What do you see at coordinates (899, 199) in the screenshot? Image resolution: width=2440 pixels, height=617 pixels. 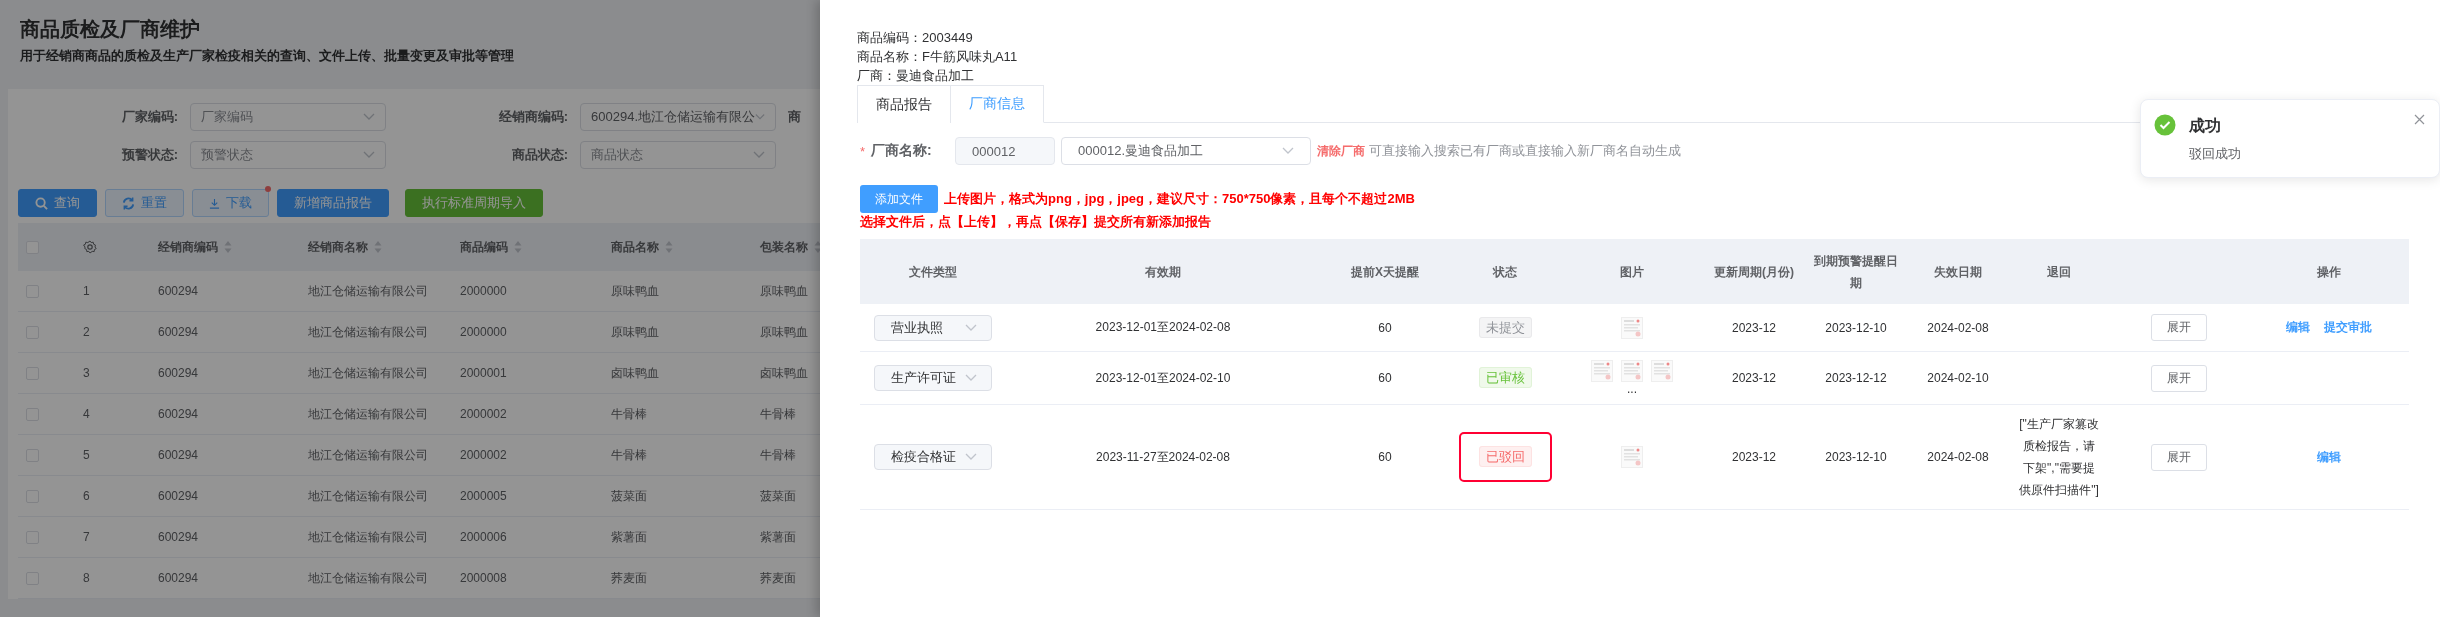 I see `add-file-button: 添加文件` at bounding box center [899, 199].